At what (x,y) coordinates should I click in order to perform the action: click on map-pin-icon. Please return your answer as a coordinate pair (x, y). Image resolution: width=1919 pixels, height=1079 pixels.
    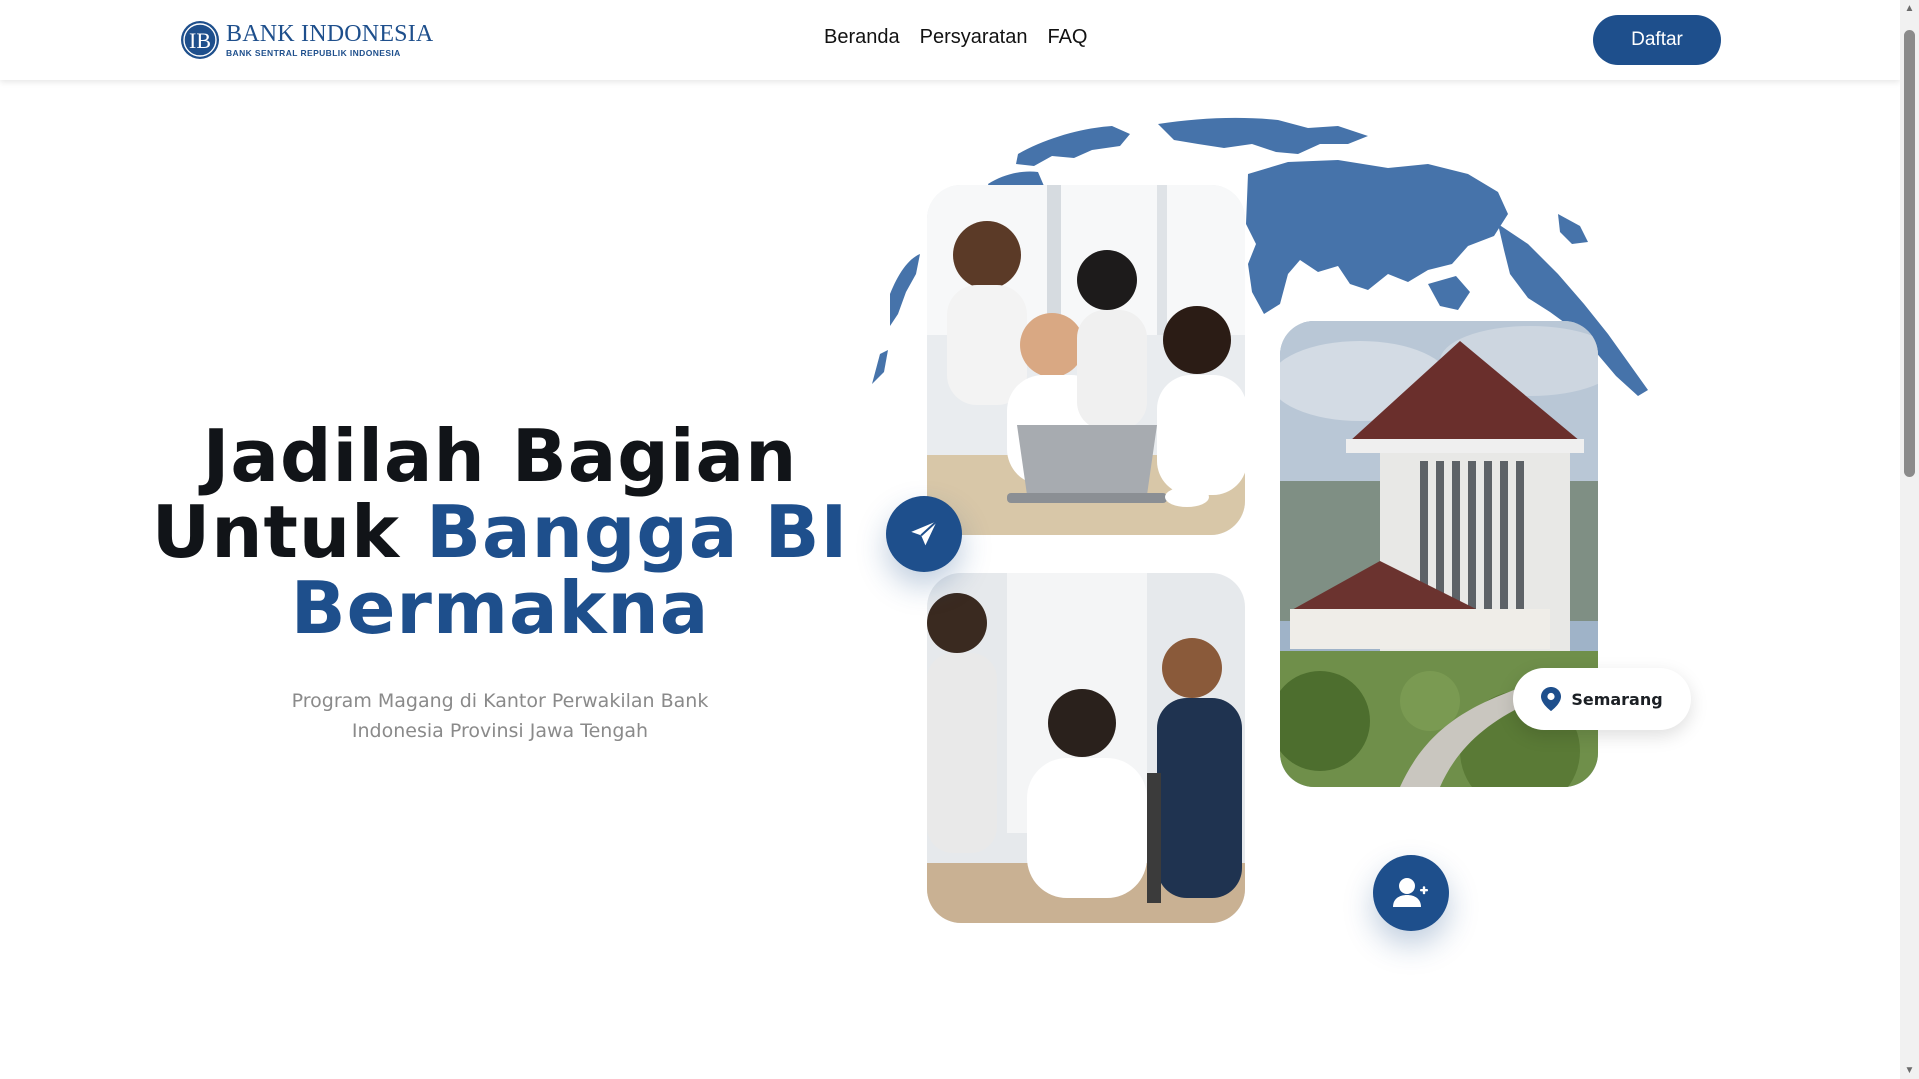
    Looking at the image, I should click on (1551, 699).